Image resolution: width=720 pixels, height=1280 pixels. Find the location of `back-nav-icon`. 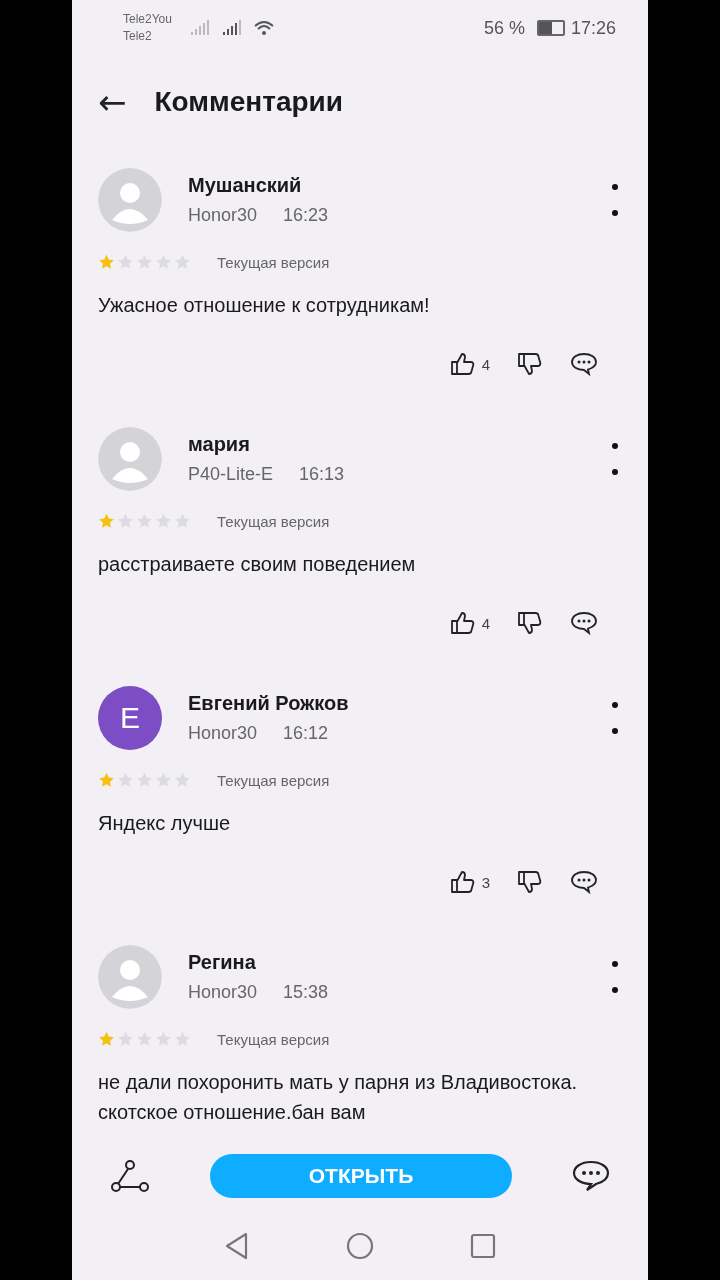

back-nav-icon is located at coordinates (237, 1246).